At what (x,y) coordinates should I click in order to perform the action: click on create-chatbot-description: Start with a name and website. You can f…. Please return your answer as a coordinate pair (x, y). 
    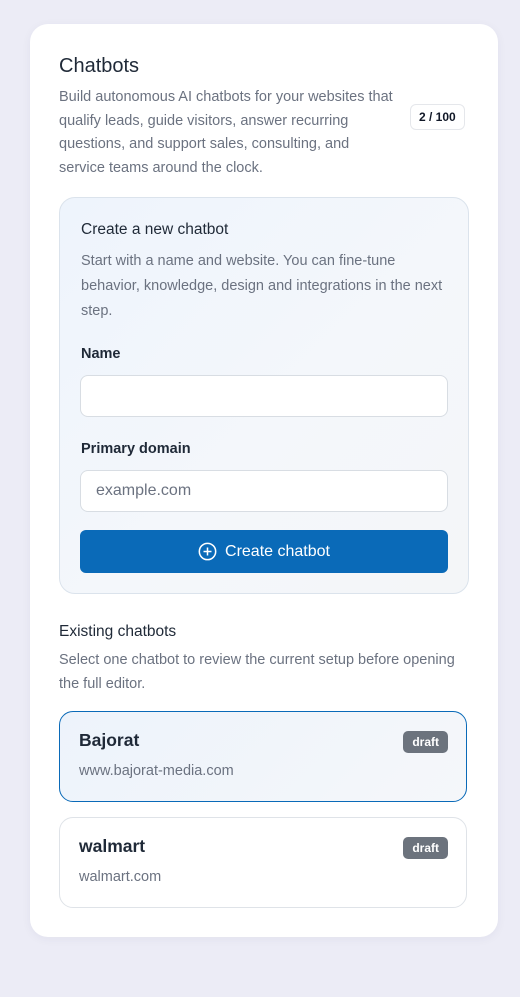
    Looking at the image, I should click on (262, 286).